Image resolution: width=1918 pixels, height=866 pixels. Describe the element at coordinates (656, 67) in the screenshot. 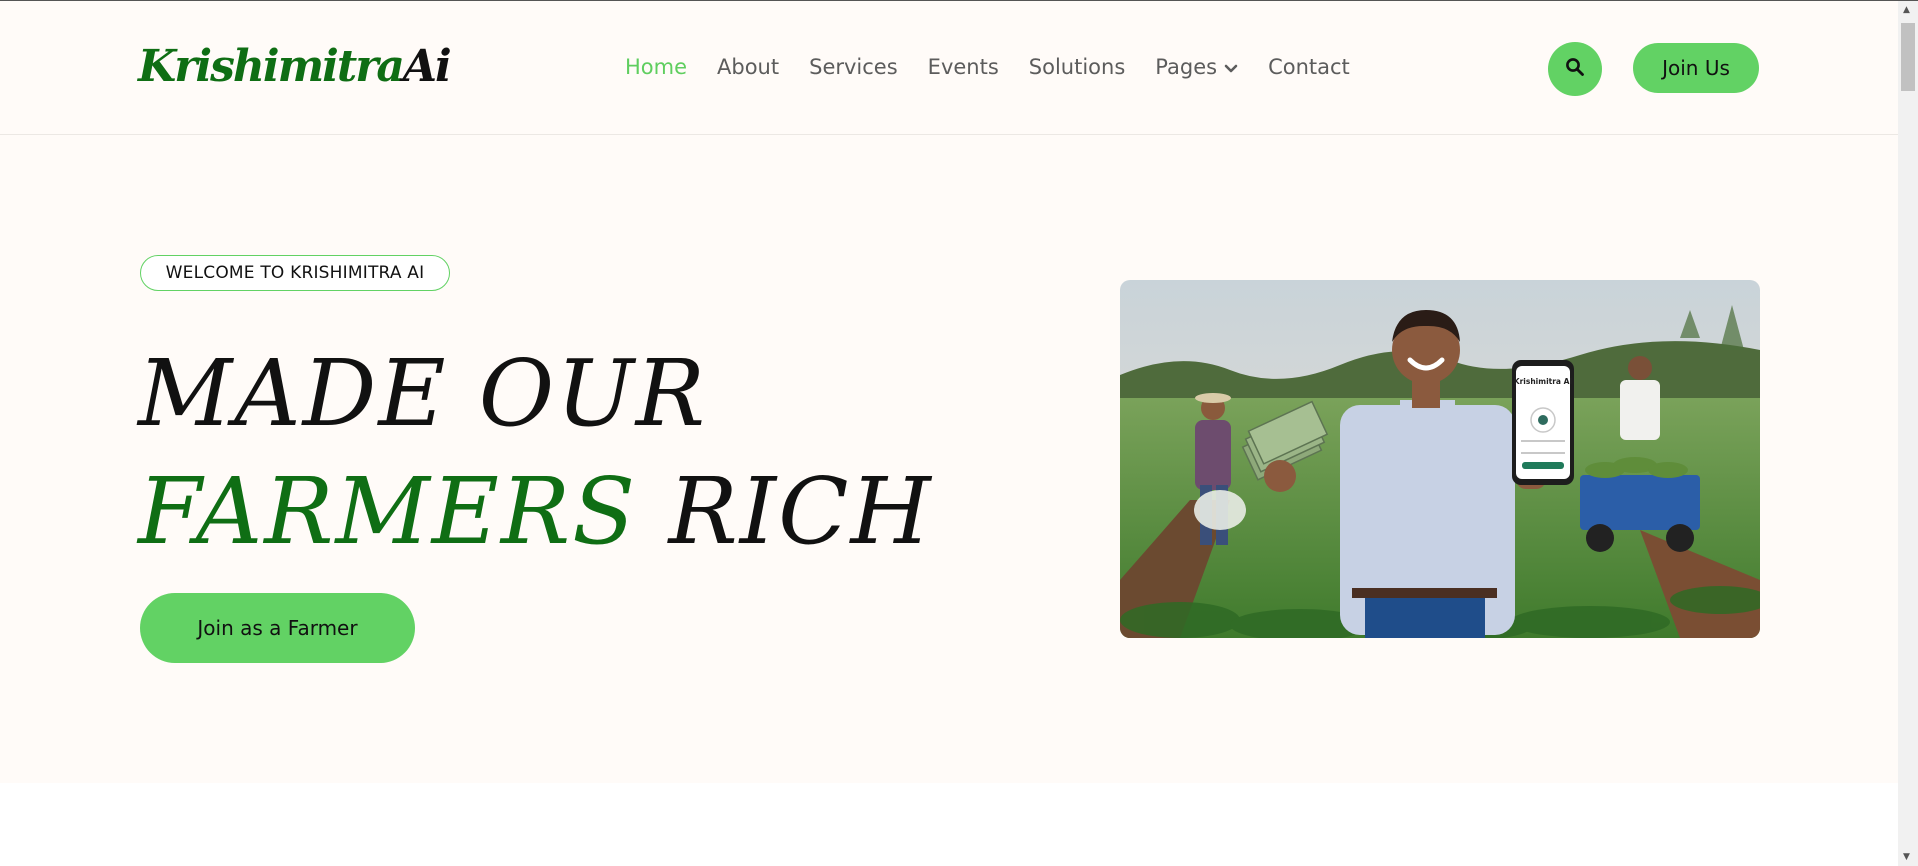

I see `nav-home: Home` at that location.